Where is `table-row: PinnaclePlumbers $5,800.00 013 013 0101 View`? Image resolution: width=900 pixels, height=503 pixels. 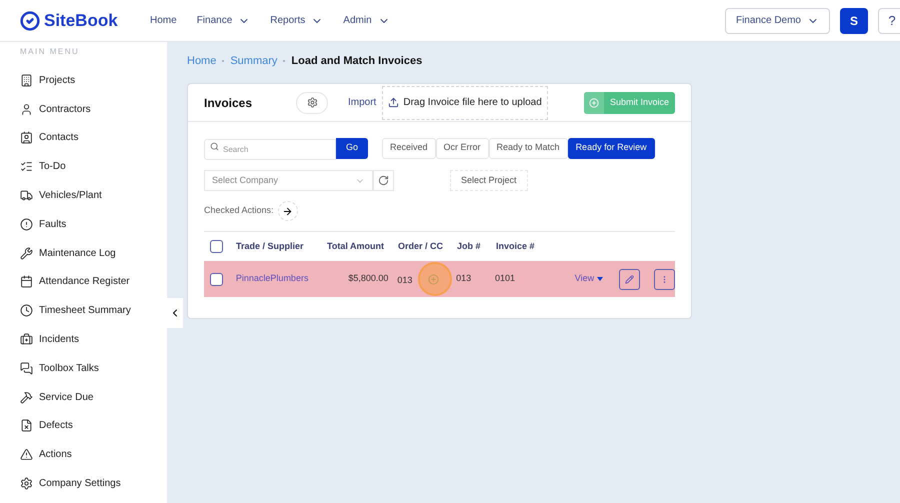 table-row: PinnaclePlumbers $5,800.00 013 013 0101 View is located at coordinates (439, 279).